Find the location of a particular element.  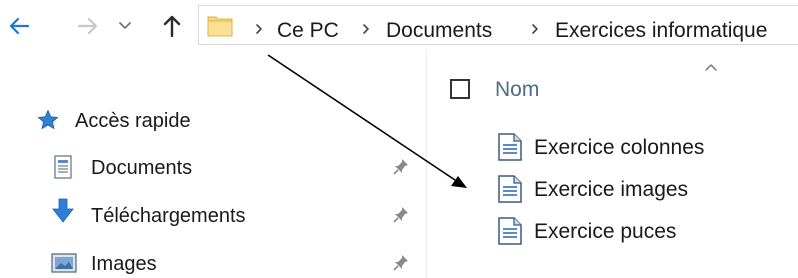

up-button is located at coordinates (172, 26).